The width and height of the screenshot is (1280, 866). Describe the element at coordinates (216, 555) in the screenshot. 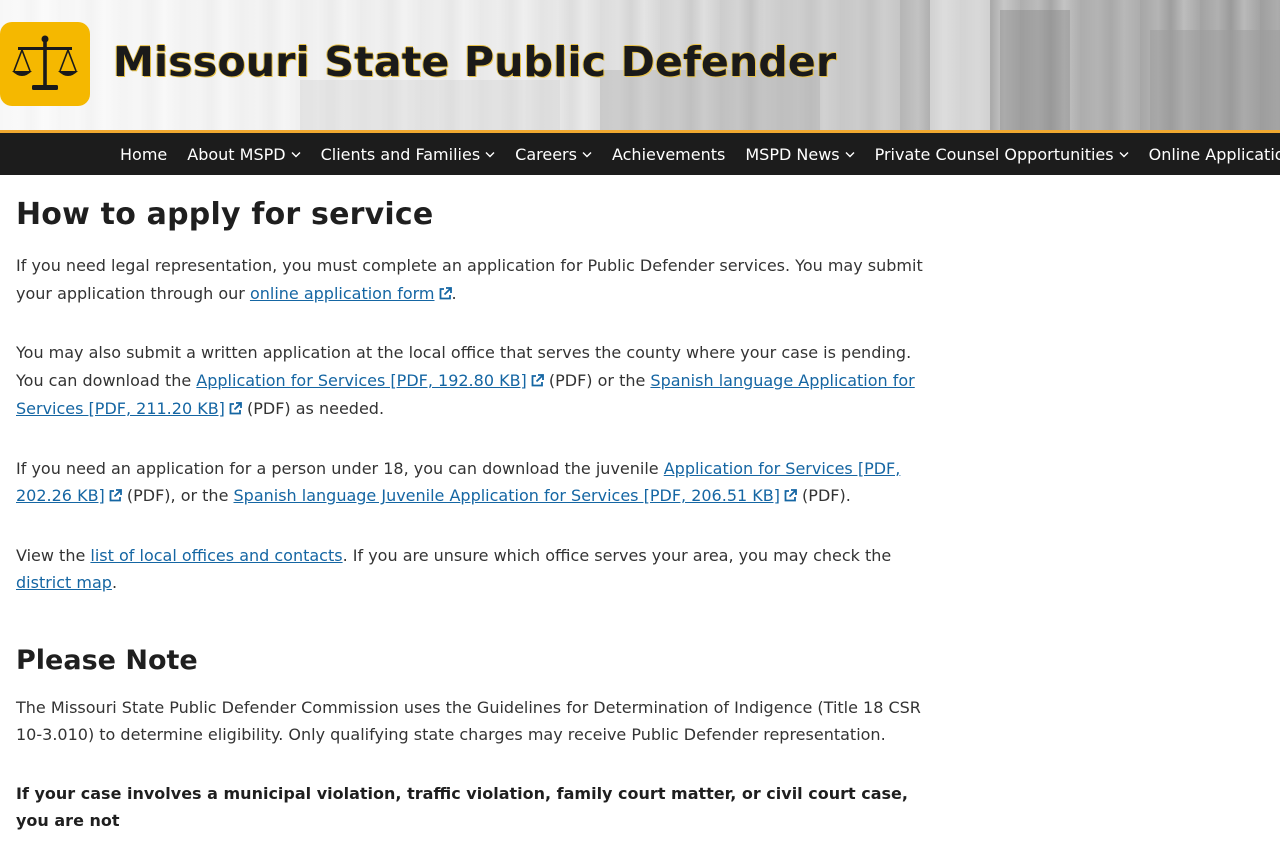

I see `local-offices-link: list of local offices and contacts` at that location.